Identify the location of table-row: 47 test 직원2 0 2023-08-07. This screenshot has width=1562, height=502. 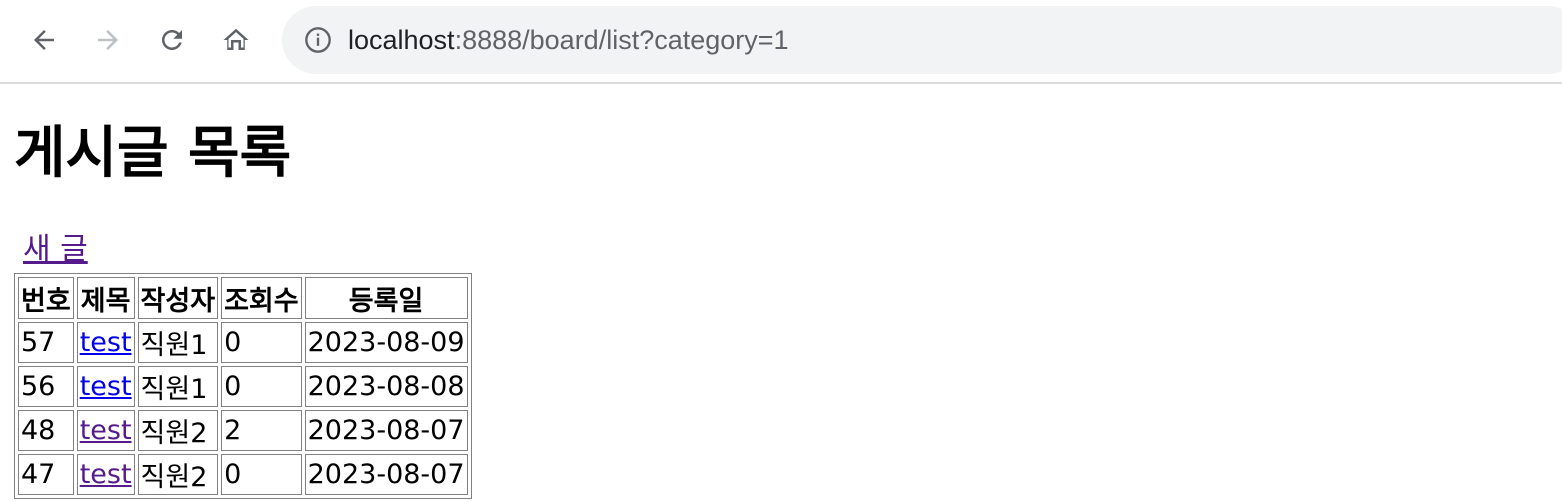
(243, 474).